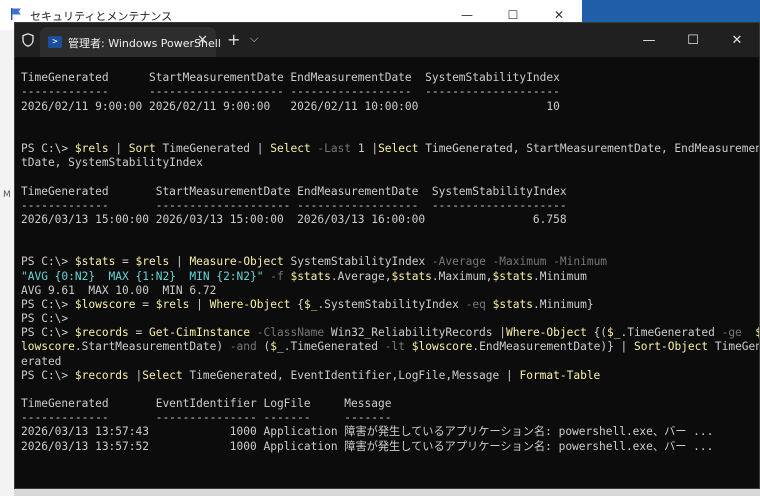 Image resolution: width=760 pixels, height=496 pixels. I want to click on tab-close-icon: ✕, so click(202, 40).